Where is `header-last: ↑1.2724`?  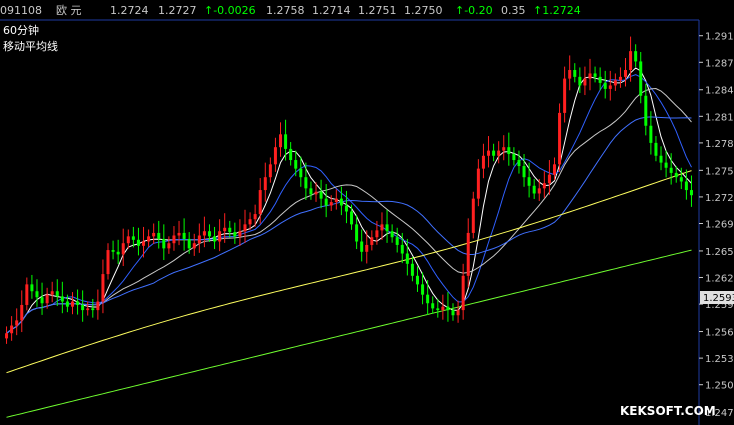
header-last: ↑1.2724 is located at coordinates (557, 10).